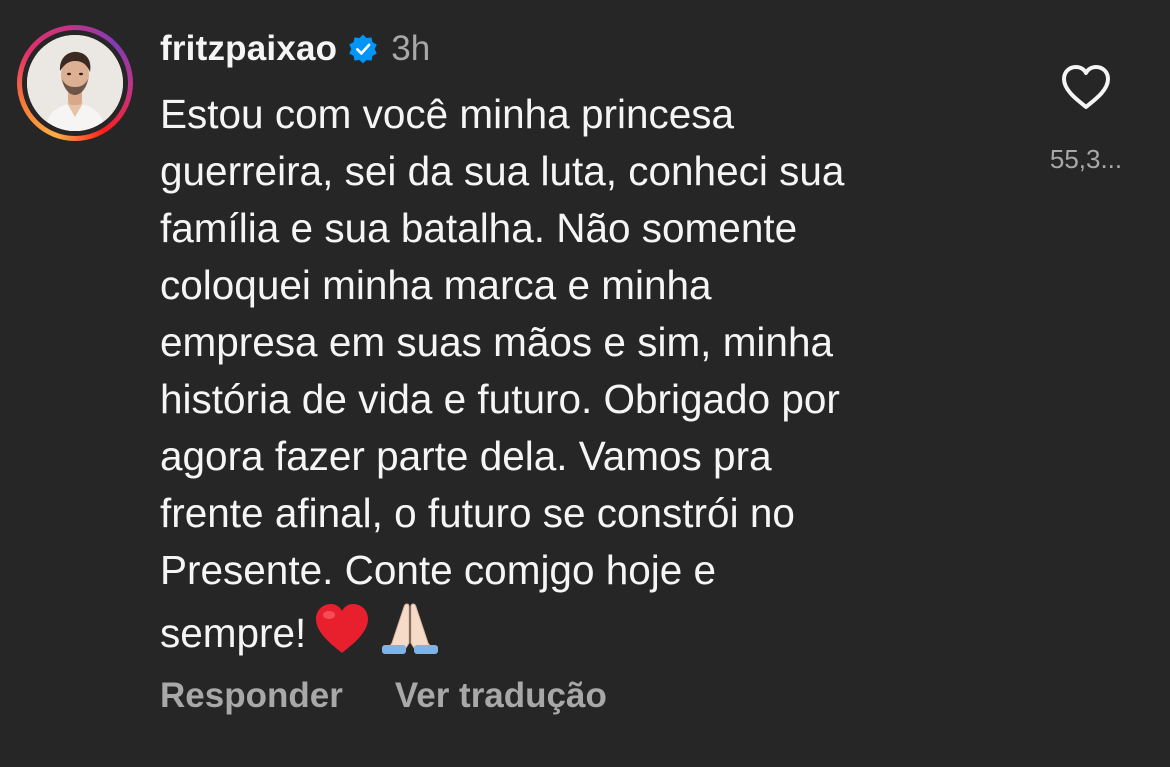 The height and width of the screenshot is (767, 1170). I want to click on comment-actions: Responder Ver tradução, so click(383, 696).